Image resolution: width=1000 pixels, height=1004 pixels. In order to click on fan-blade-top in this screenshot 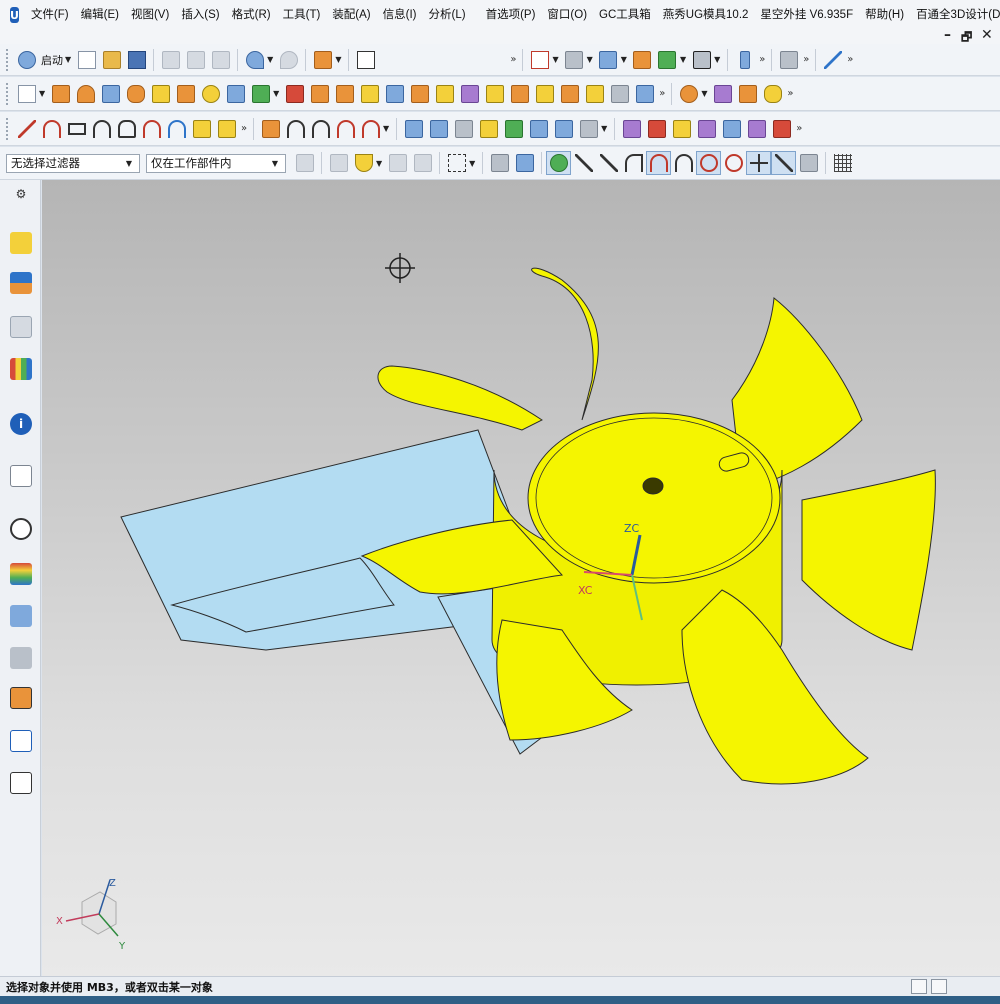, I will do `click(565, 344)`.